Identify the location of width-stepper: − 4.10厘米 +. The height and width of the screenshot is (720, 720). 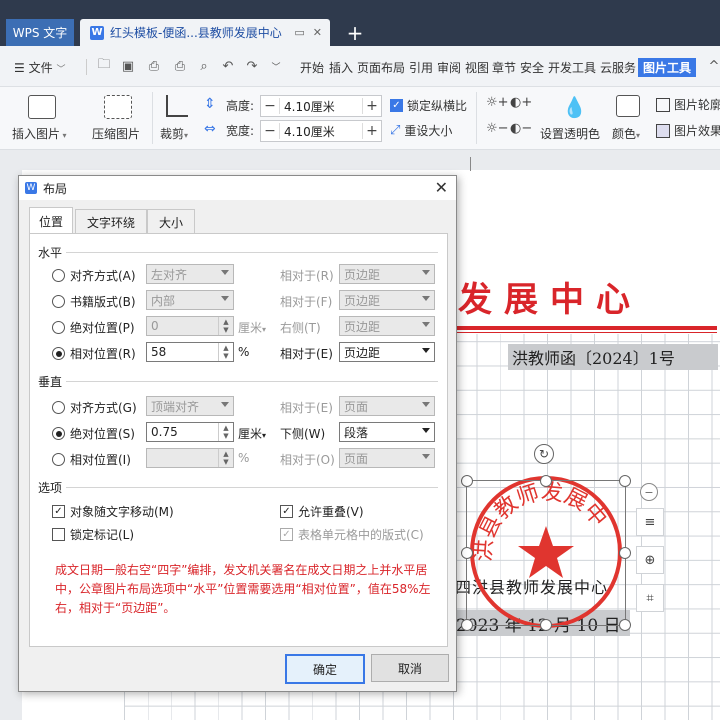
(321, 131).